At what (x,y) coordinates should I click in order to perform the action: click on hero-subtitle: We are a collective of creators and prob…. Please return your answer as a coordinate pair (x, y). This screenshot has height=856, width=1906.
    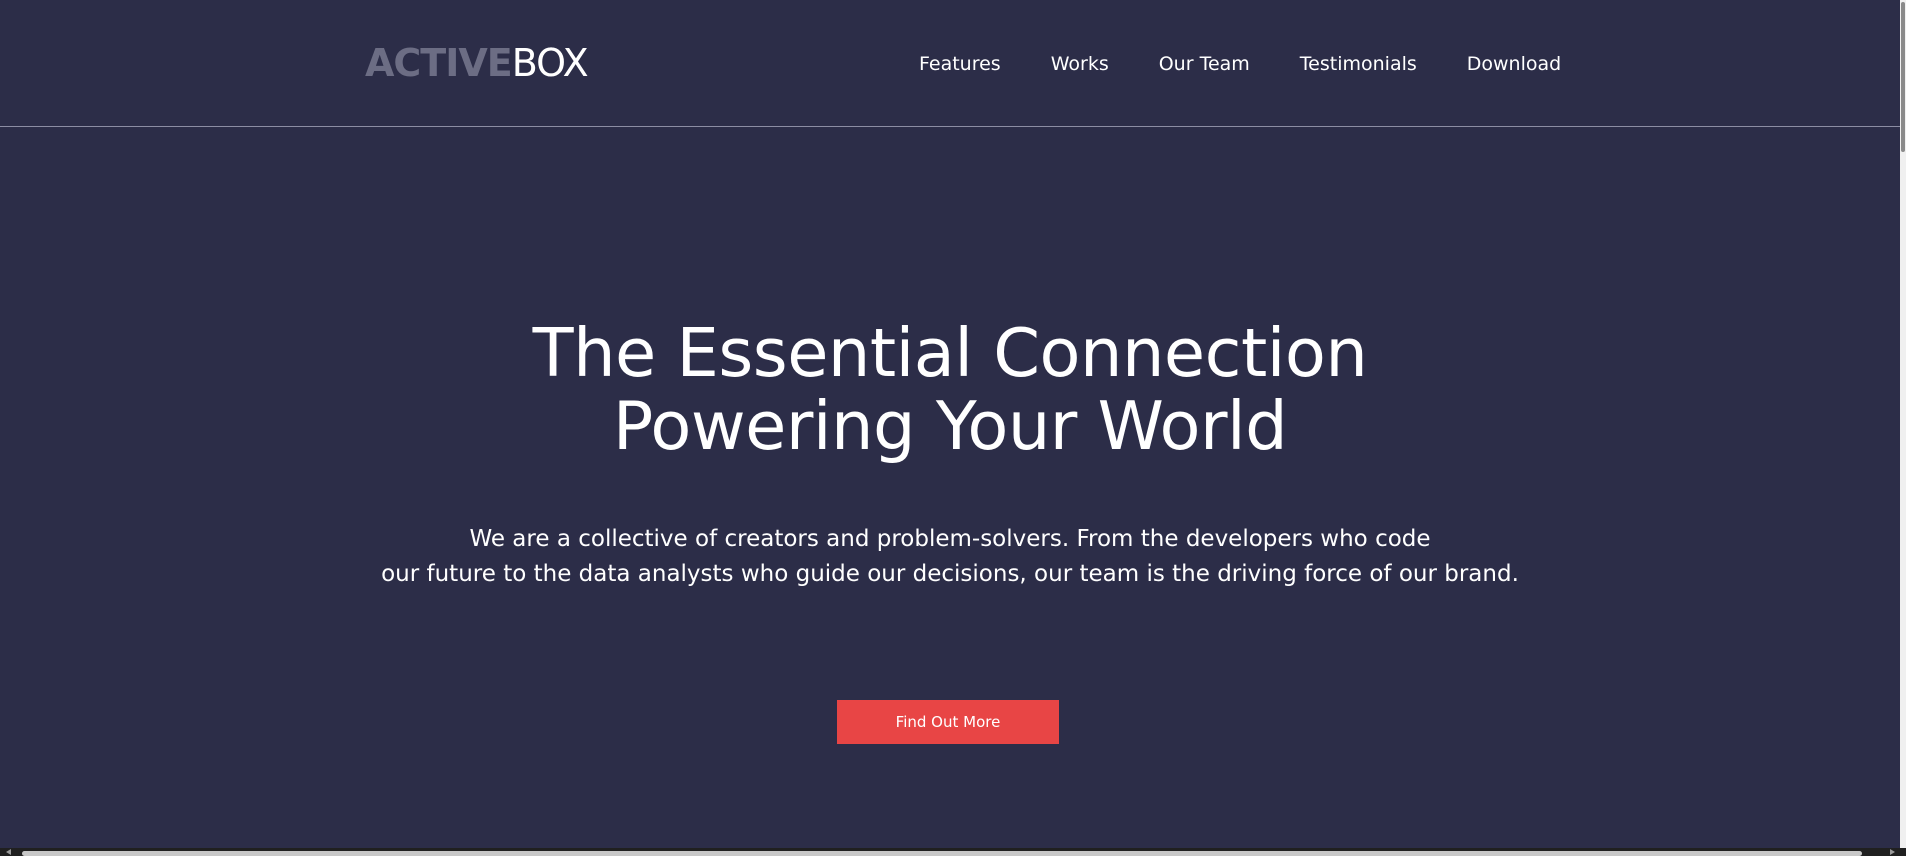
    Looking at the image, I should click on (950, 557).